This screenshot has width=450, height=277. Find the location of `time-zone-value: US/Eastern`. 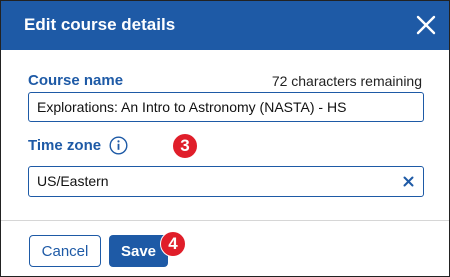

time-zone-value: US/Eastern is located at coordinates (73, 181).